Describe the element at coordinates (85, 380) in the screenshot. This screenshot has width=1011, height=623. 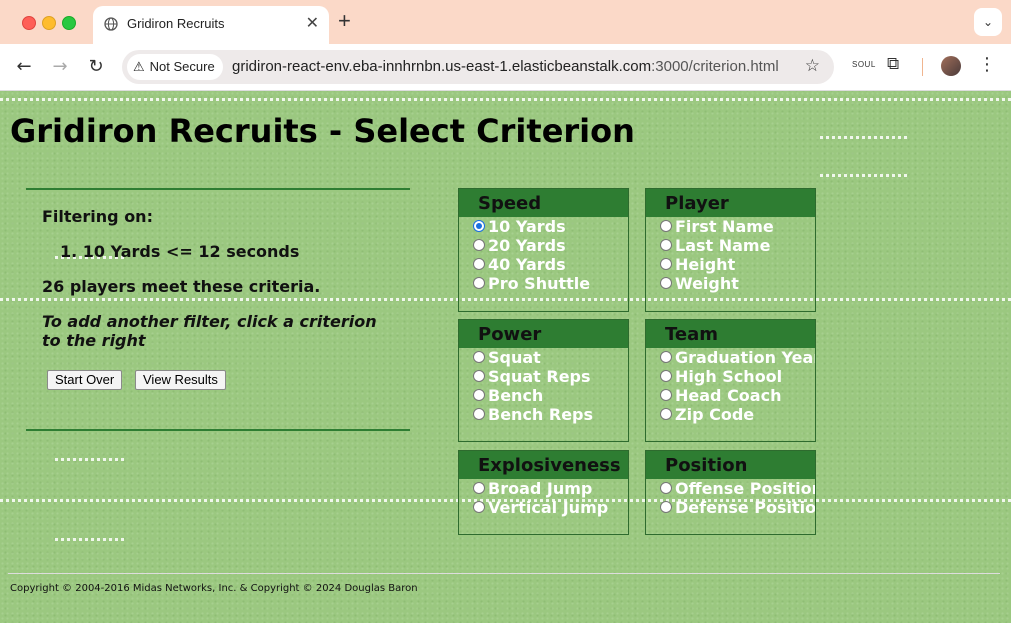
I see `start-over-button: Start Over` at that location.